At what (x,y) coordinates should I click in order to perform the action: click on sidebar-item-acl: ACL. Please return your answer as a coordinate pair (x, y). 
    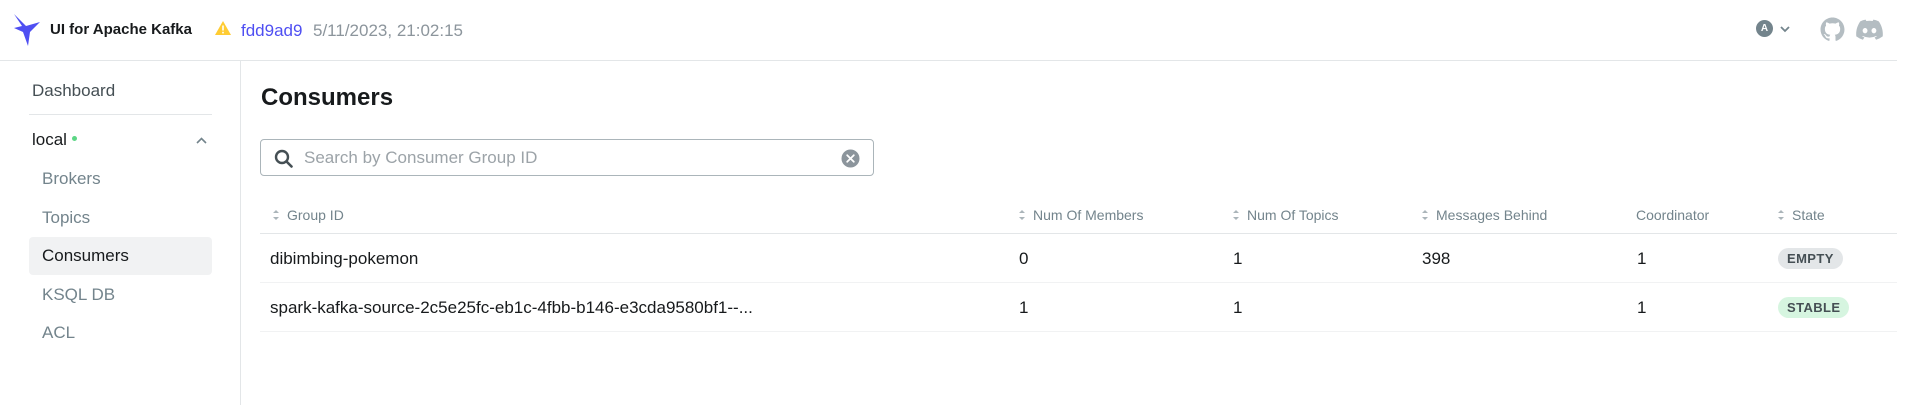
    Looking at the image, I should click on (120, 333).